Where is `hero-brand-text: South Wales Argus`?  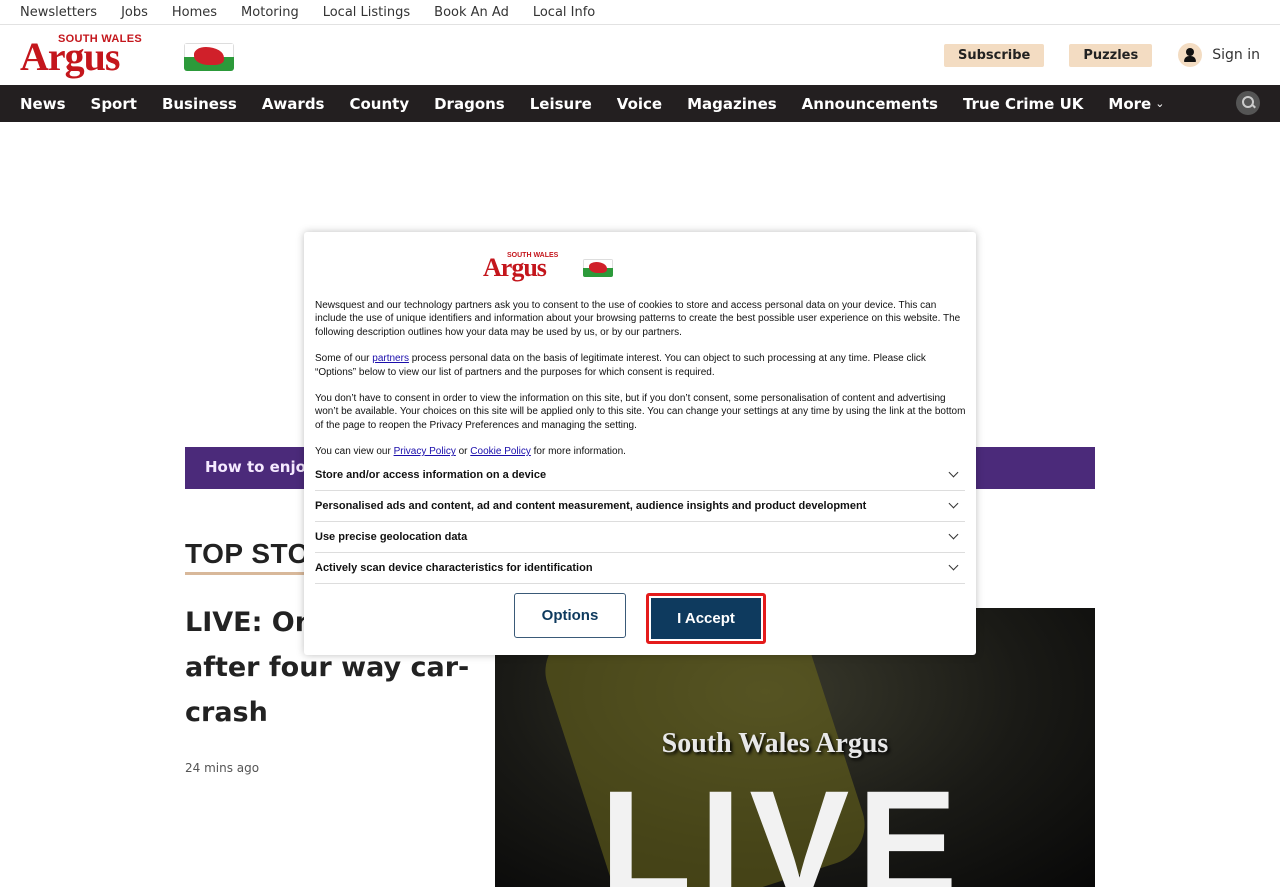
hero-brand-text: South Wales Argus is located at coordinates (775, 743).